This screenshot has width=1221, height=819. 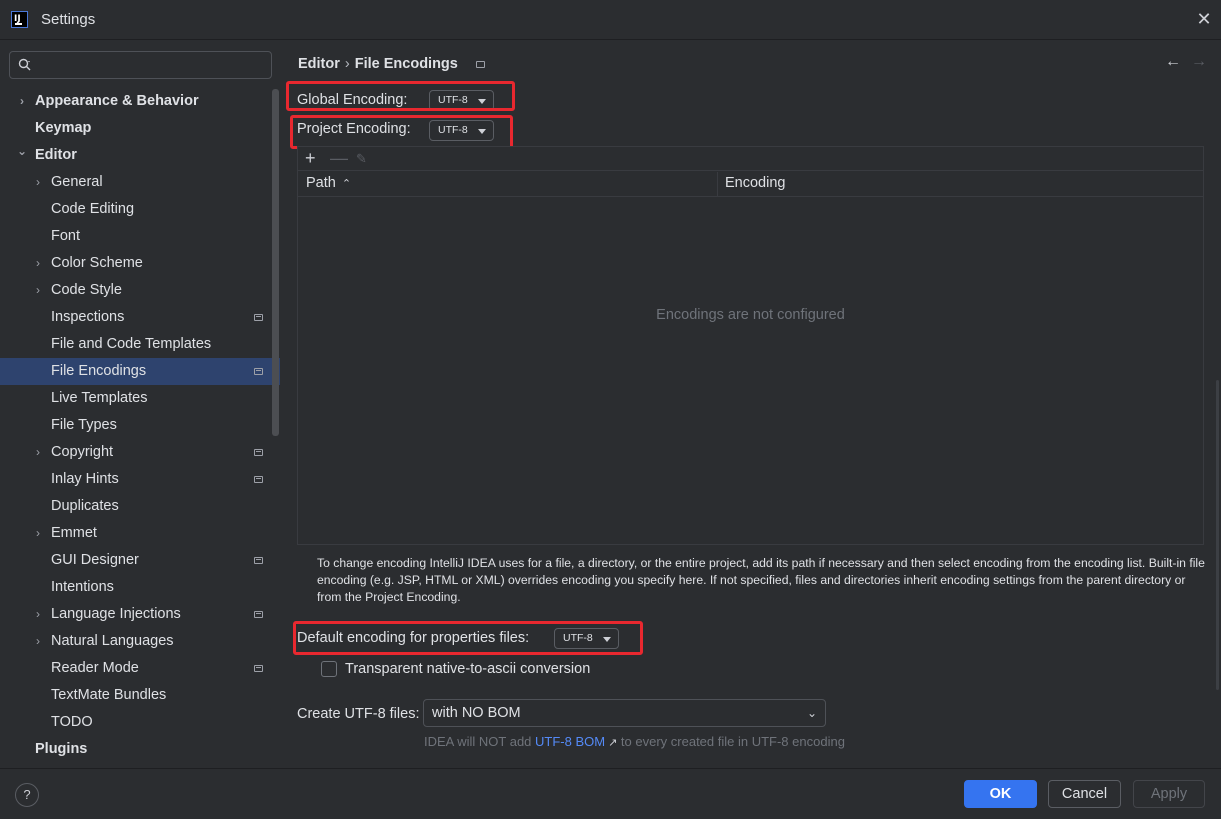 I want to click on cancel-button: Cancel, so click(x=1084, y=794).